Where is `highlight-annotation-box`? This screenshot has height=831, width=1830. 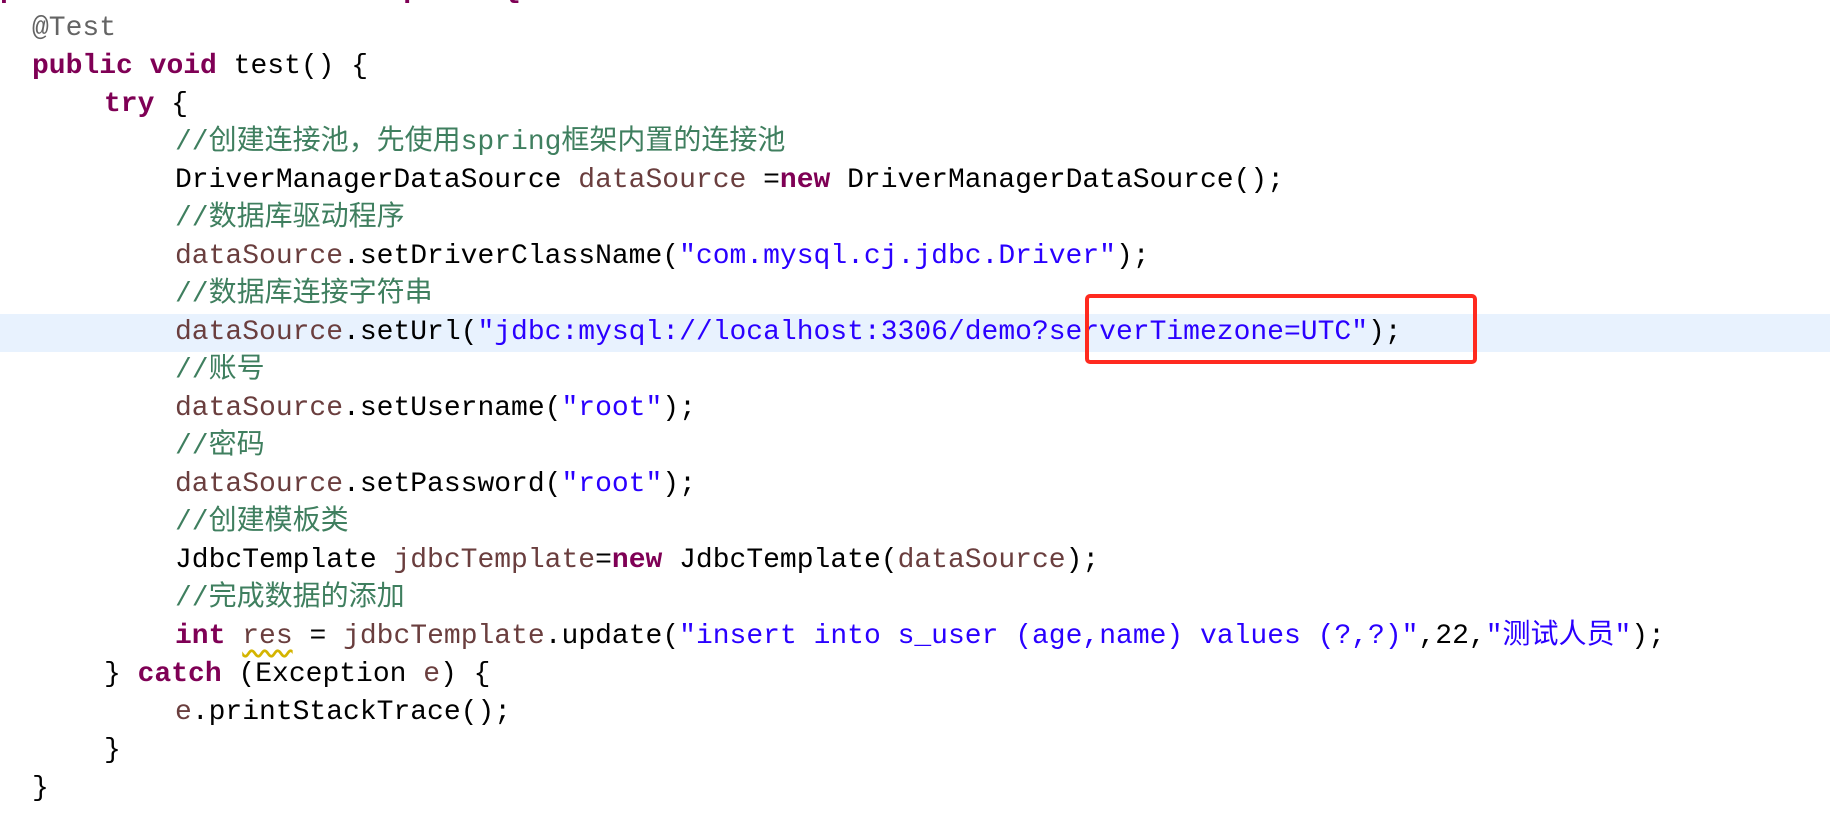 highlight-annotation-box is located at coordinates (1281, 329).